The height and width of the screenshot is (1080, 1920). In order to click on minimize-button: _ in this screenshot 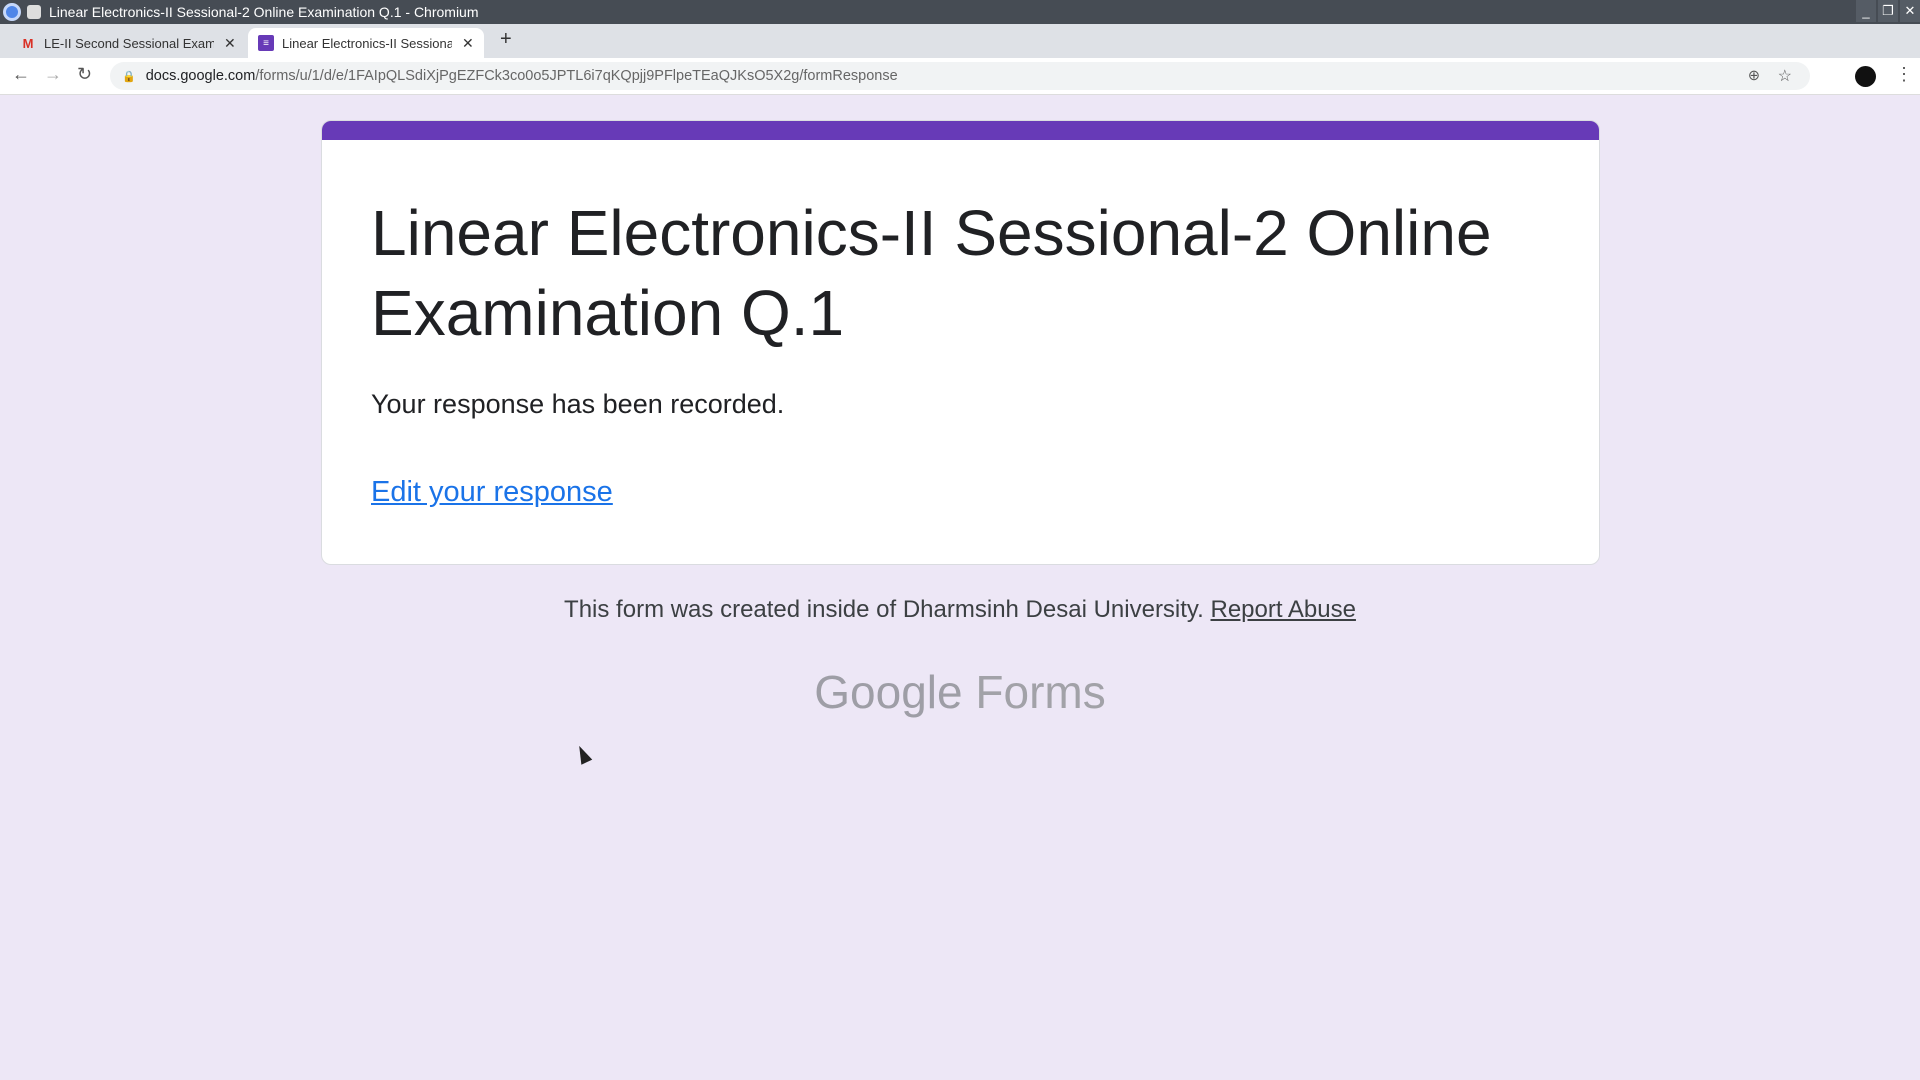, I will do `click(1866, 11)`.